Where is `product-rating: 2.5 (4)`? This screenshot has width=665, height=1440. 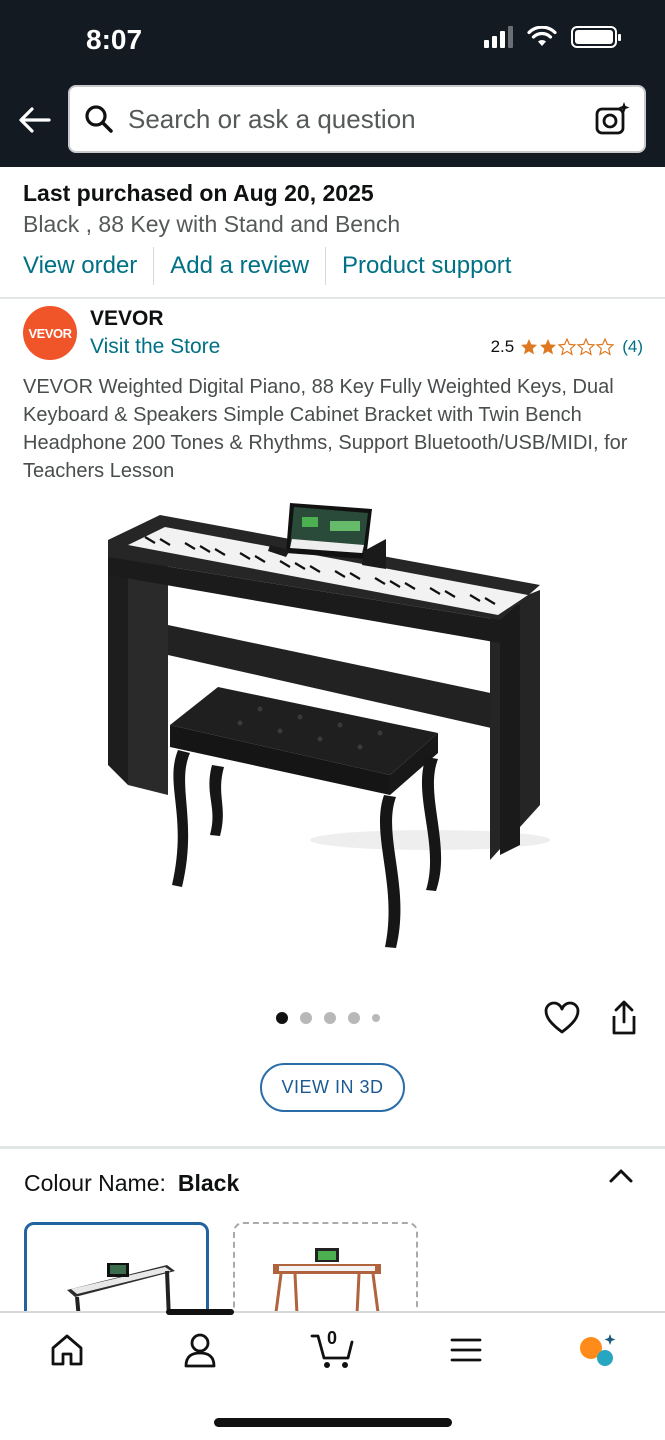
product-rating: 2.5 (4) is located at coordinates (567, 347).